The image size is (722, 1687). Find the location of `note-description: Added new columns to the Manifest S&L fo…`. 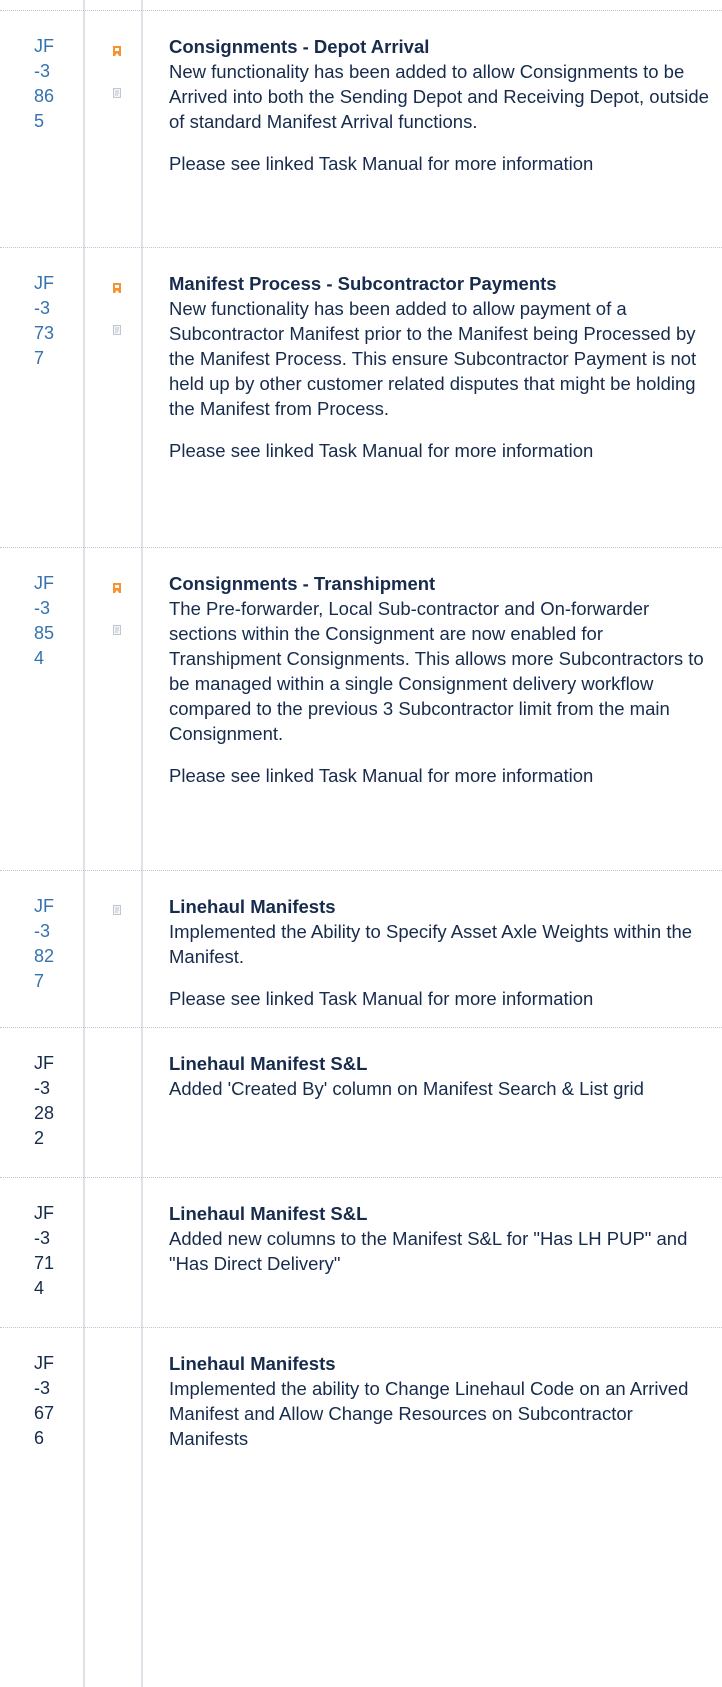

note-description: Added new columns to the Manifest S&L fo… is located at coordinates (428, 1251).